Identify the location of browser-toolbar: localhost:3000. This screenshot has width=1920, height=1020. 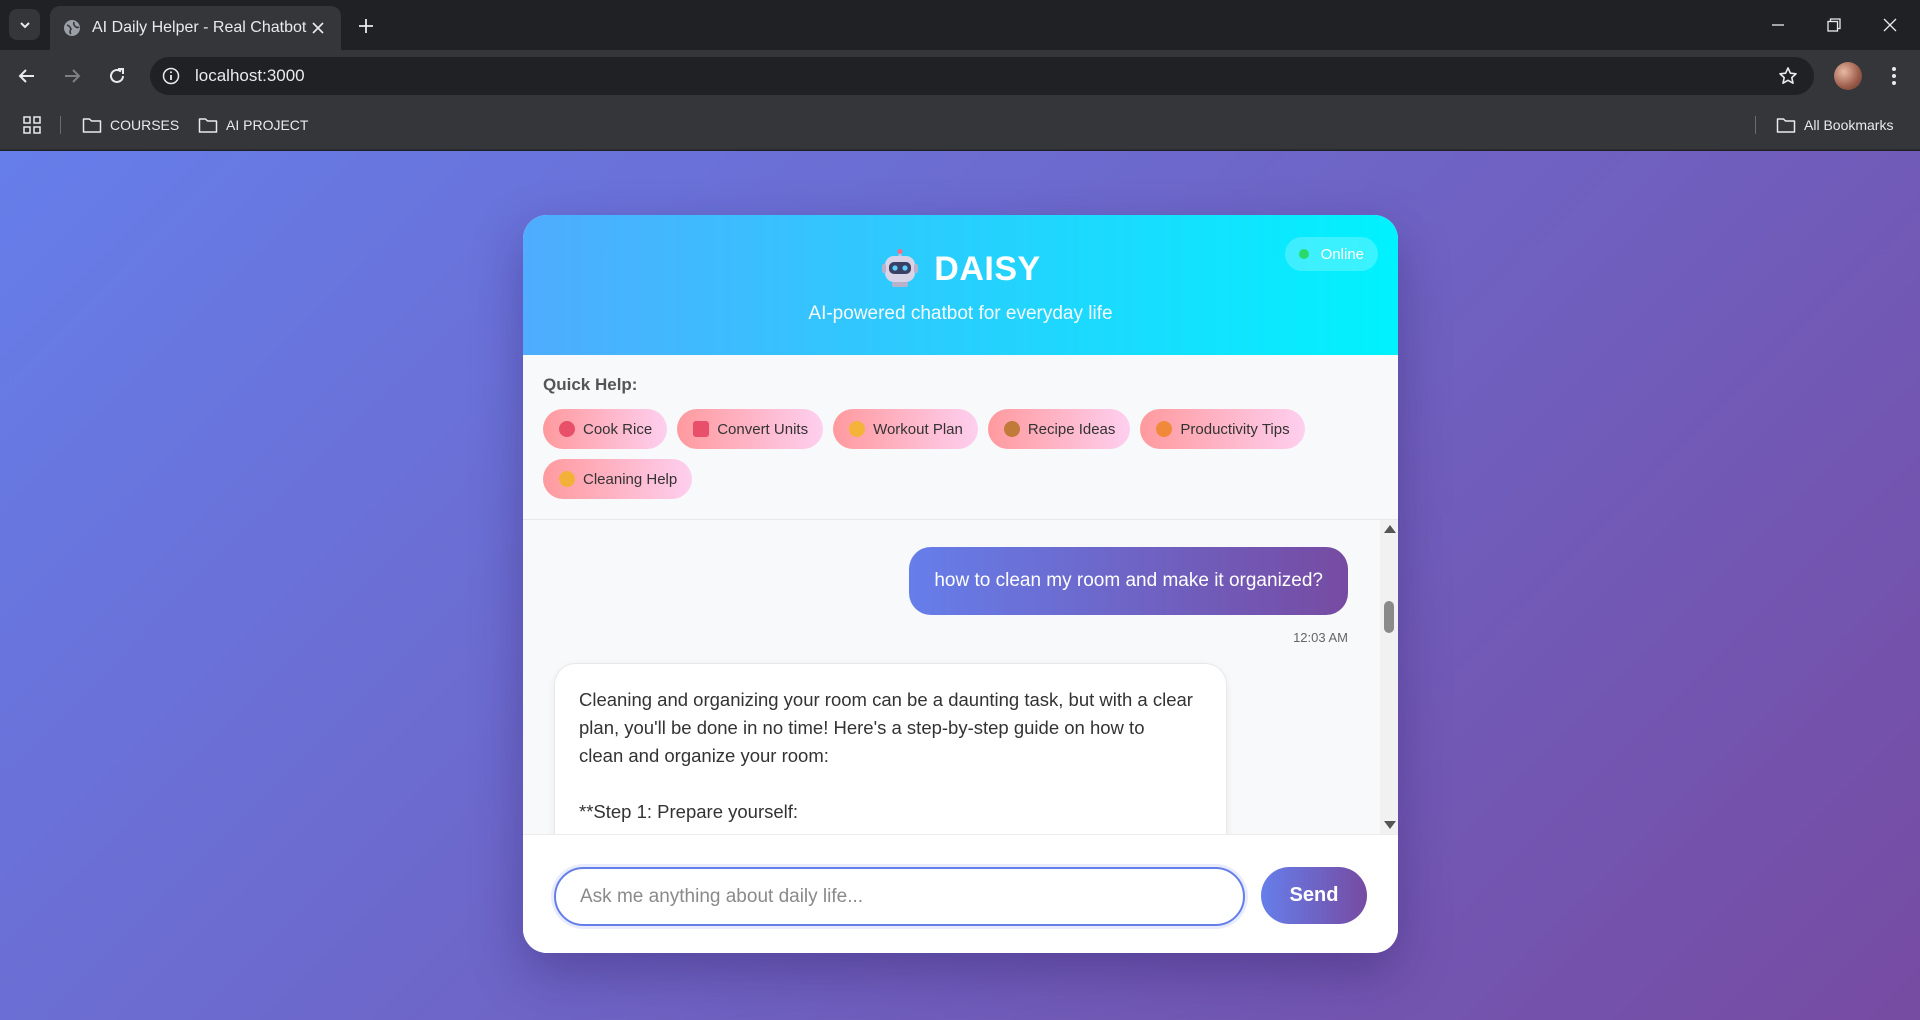
(960, 75).